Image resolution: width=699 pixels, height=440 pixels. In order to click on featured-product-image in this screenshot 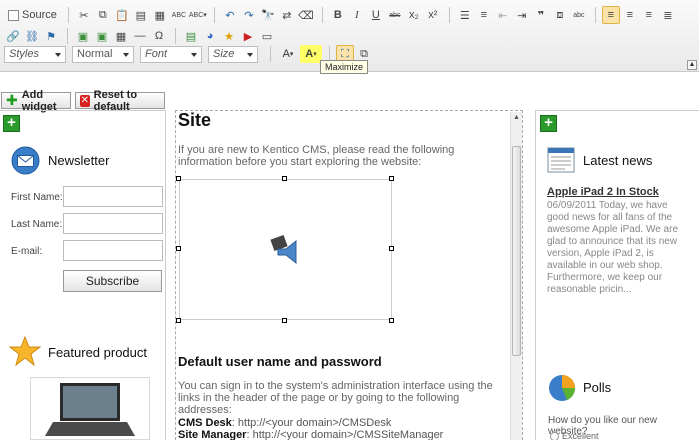, I will do `click(90, 408)`.